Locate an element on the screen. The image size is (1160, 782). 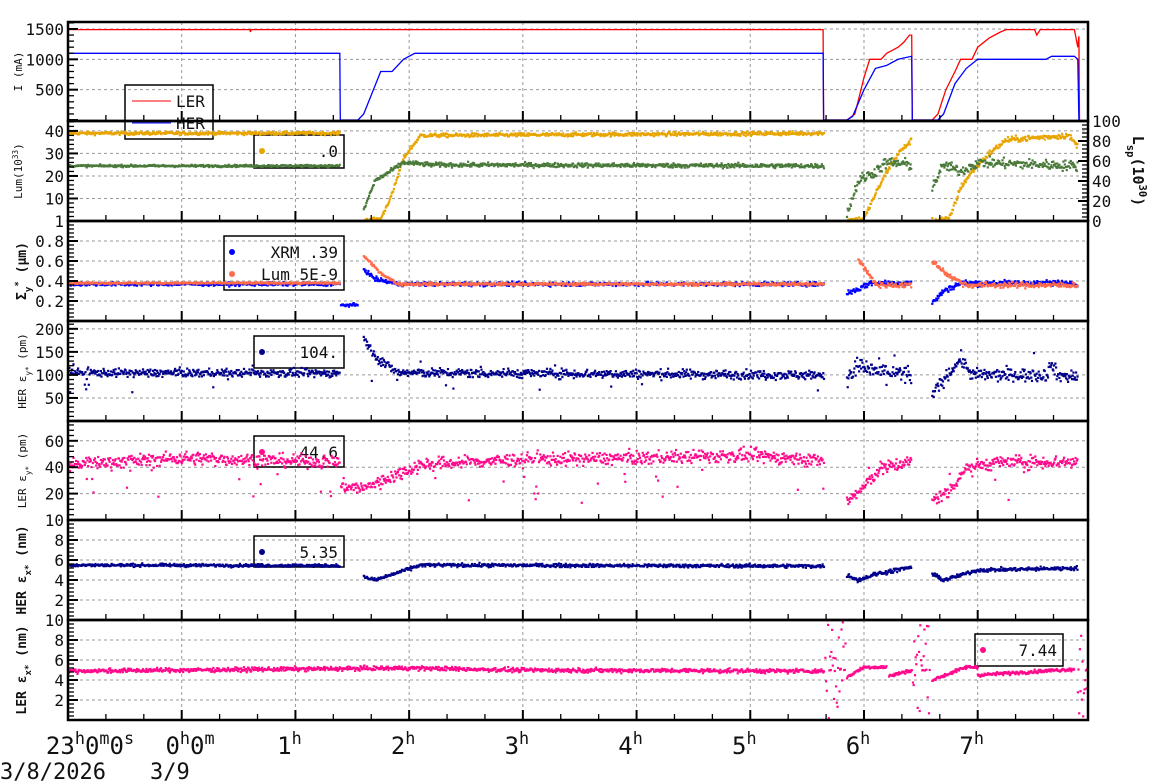
y-right-tick-label: 60 is located at coordinates (1101, 161).